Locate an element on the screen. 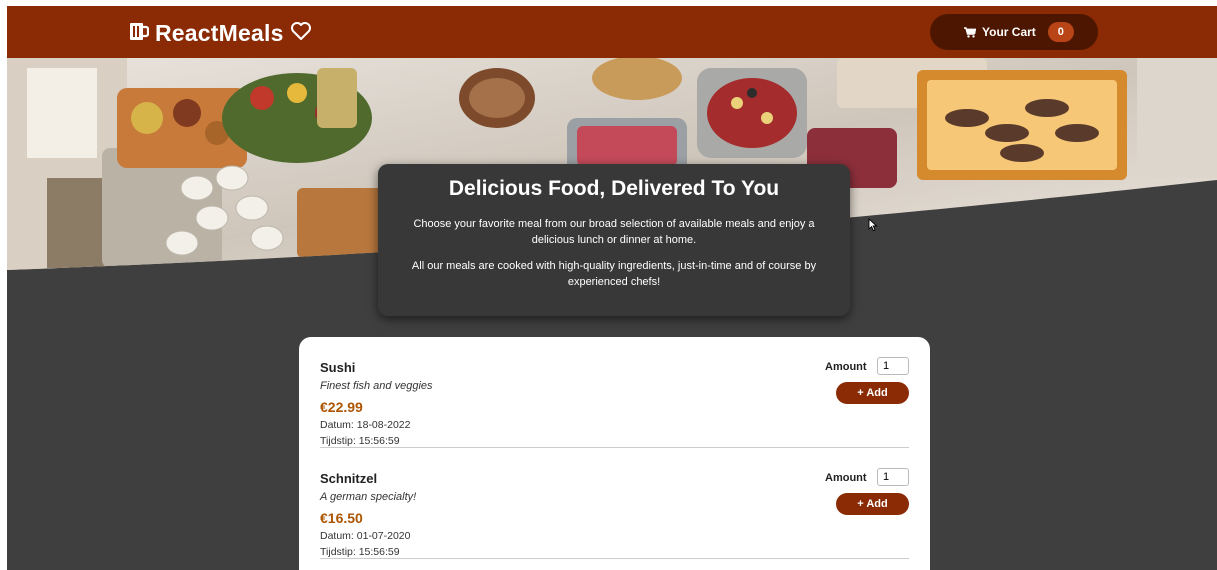 This screenshot has height=570, width=1217. cart-button: Your Cart 0 is located at coordinates (1014, 32).